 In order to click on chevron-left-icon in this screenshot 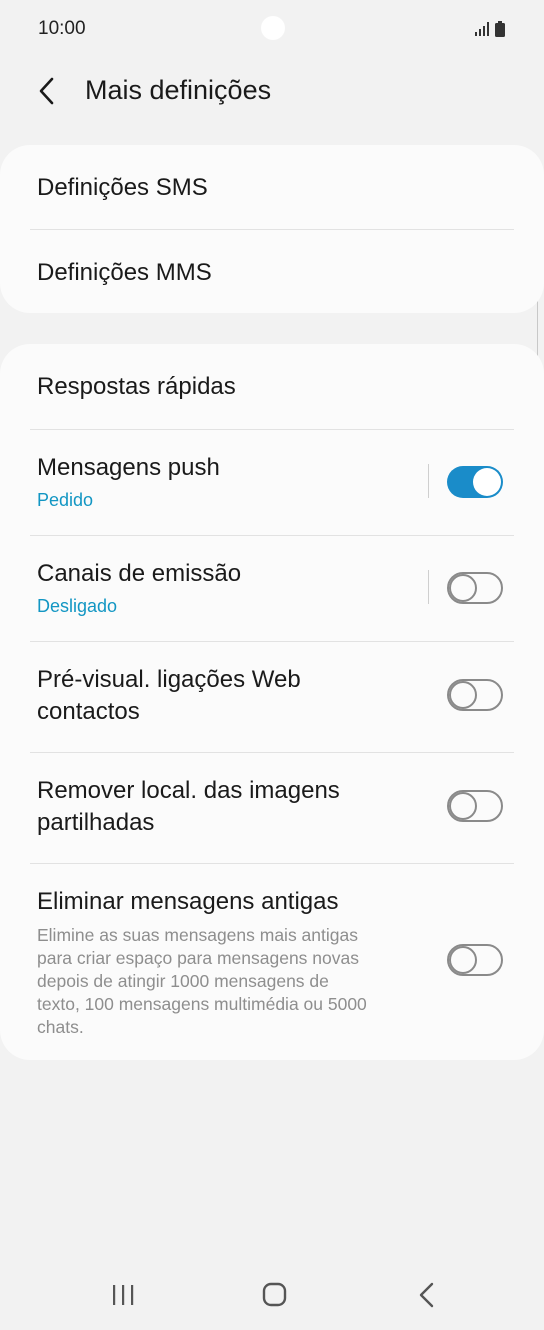, I will do `click(47, 91)`.